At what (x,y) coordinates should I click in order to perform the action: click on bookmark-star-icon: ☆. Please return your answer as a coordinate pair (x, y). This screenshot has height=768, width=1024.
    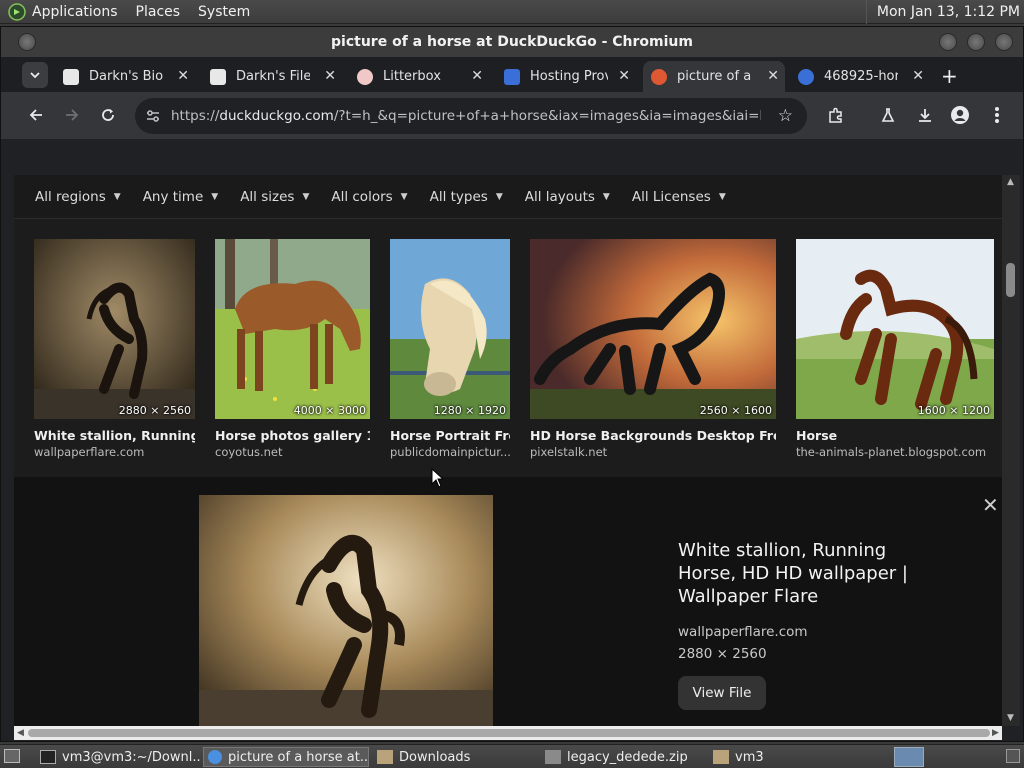
    Looking at the image, I should click on (785, 116).